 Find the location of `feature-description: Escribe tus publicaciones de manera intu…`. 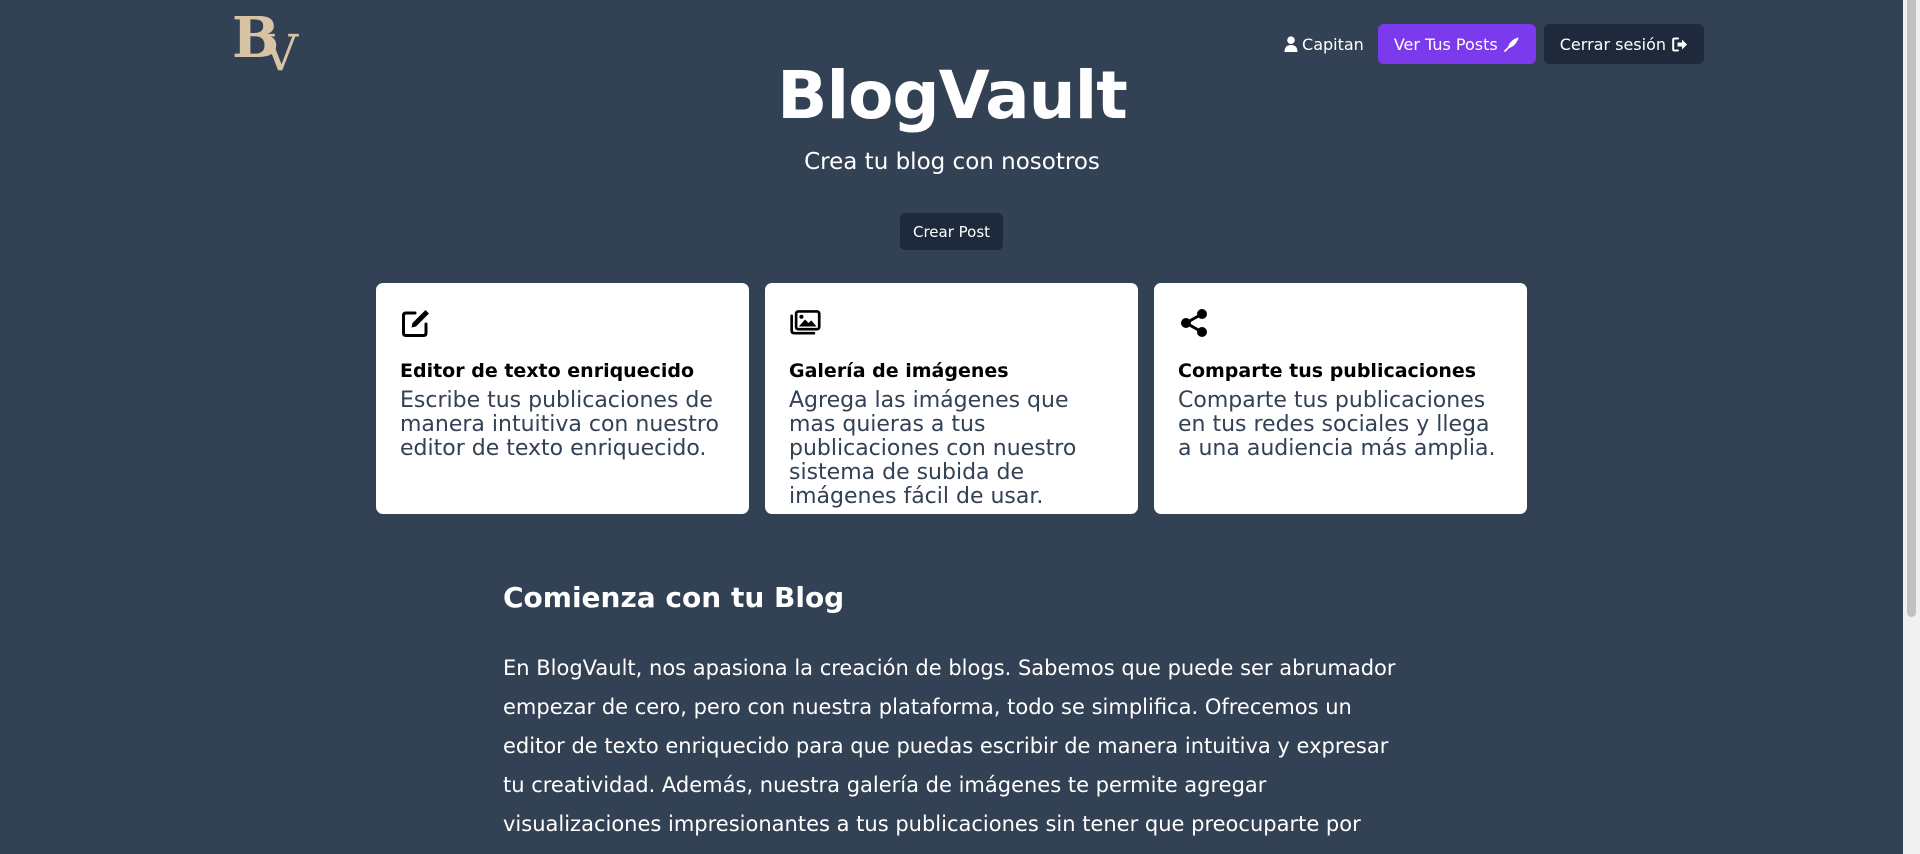

feature-description: Escribe tus publicaciones de manera intu… is located at coordinates (559, 424).